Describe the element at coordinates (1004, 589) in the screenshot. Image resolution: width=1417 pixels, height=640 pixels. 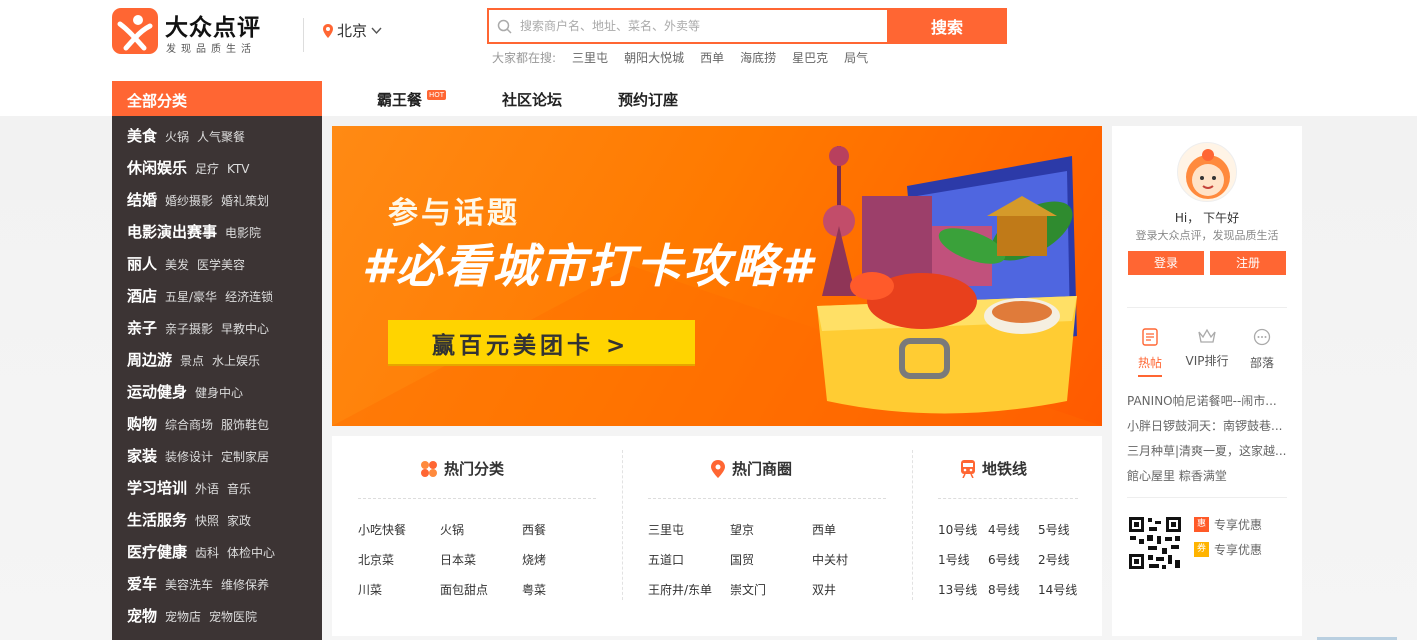
I see `subway-line-link: 8号线` at that location.